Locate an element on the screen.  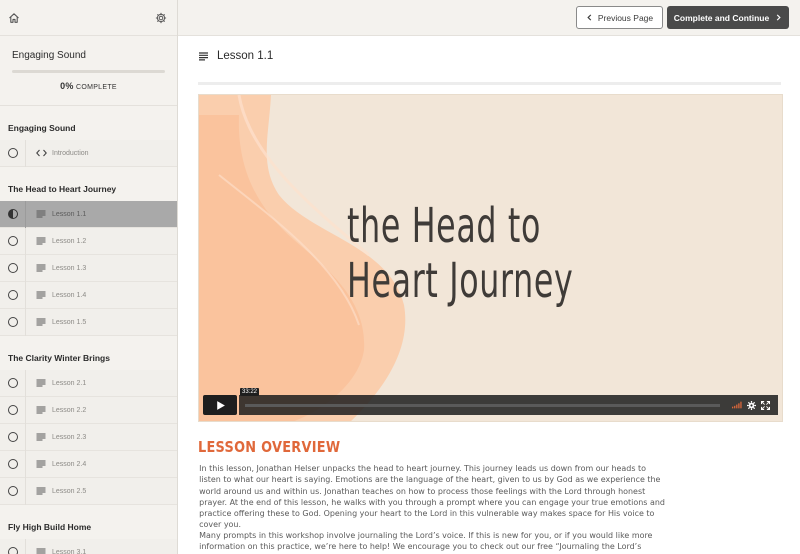
video-title-line1: the Head to is located at coordinates (444, 226).